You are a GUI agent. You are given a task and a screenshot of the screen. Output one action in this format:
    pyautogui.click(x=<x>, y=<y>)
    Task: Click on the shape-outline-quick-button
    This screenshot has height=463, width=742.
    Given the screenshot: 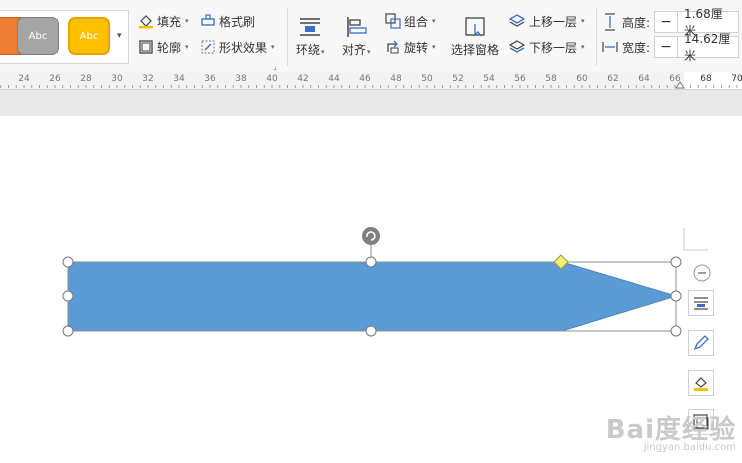 What is the action you would take?
    pyautogui.click(x=701, y=343)
    